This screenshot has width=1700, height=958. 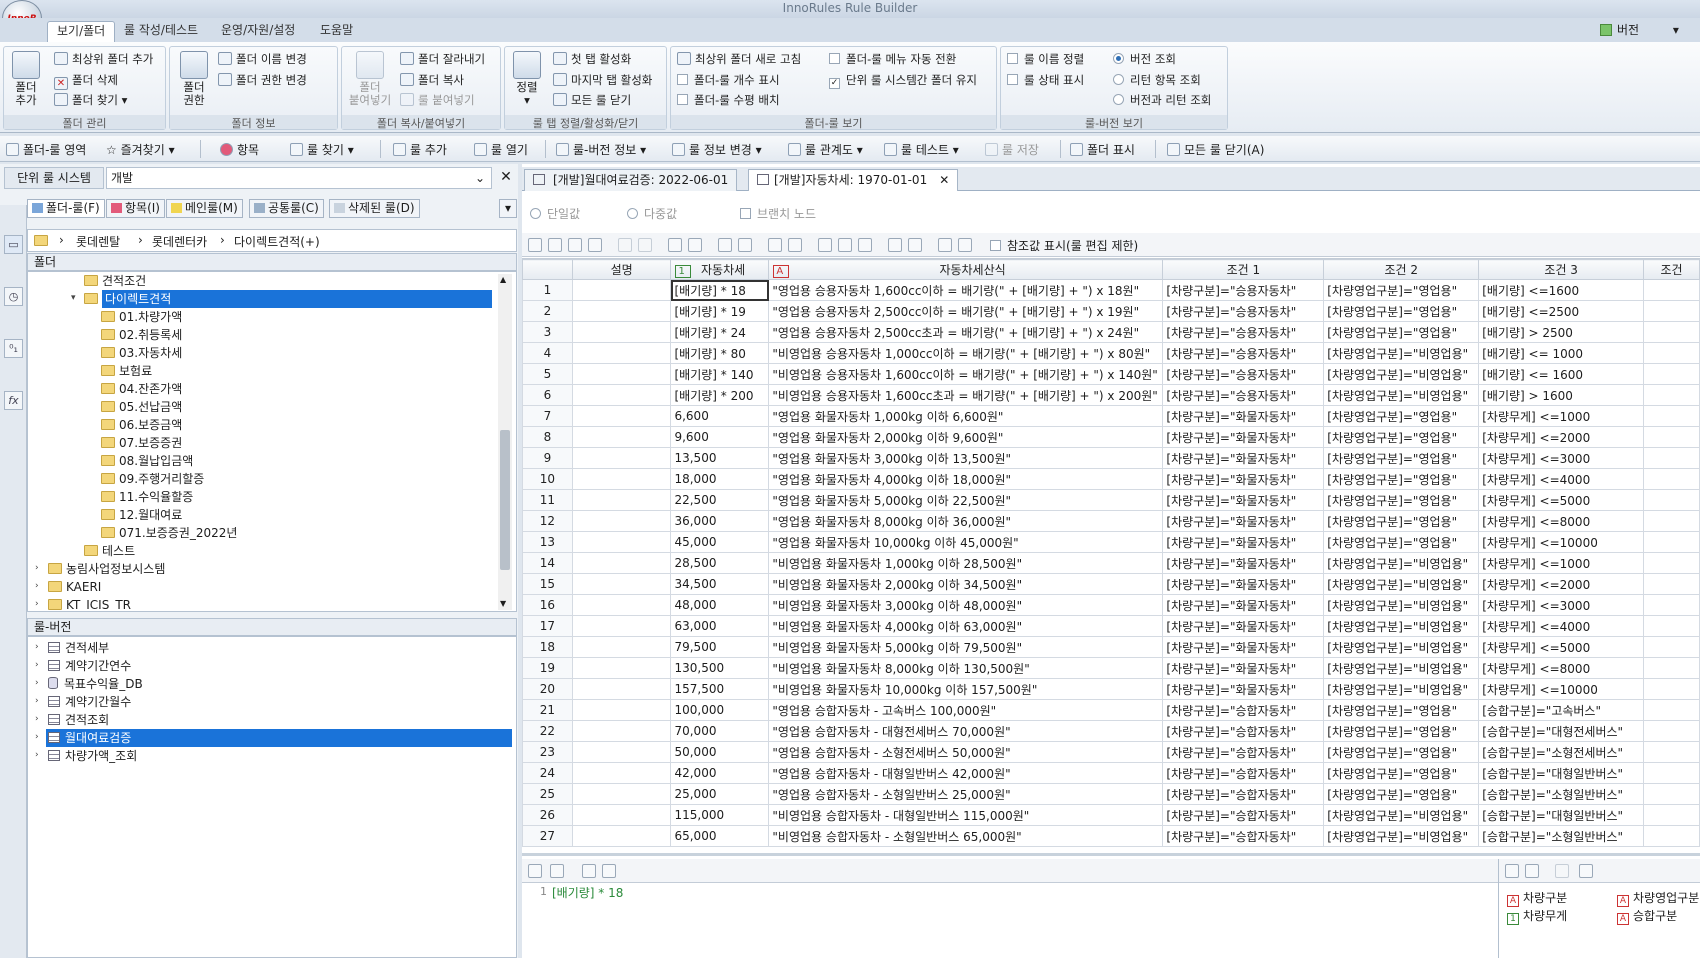 I want to click on table-cell: "영업용 화물자동차 4,000kg 이하 18,000원", so click(x=966, y=479).